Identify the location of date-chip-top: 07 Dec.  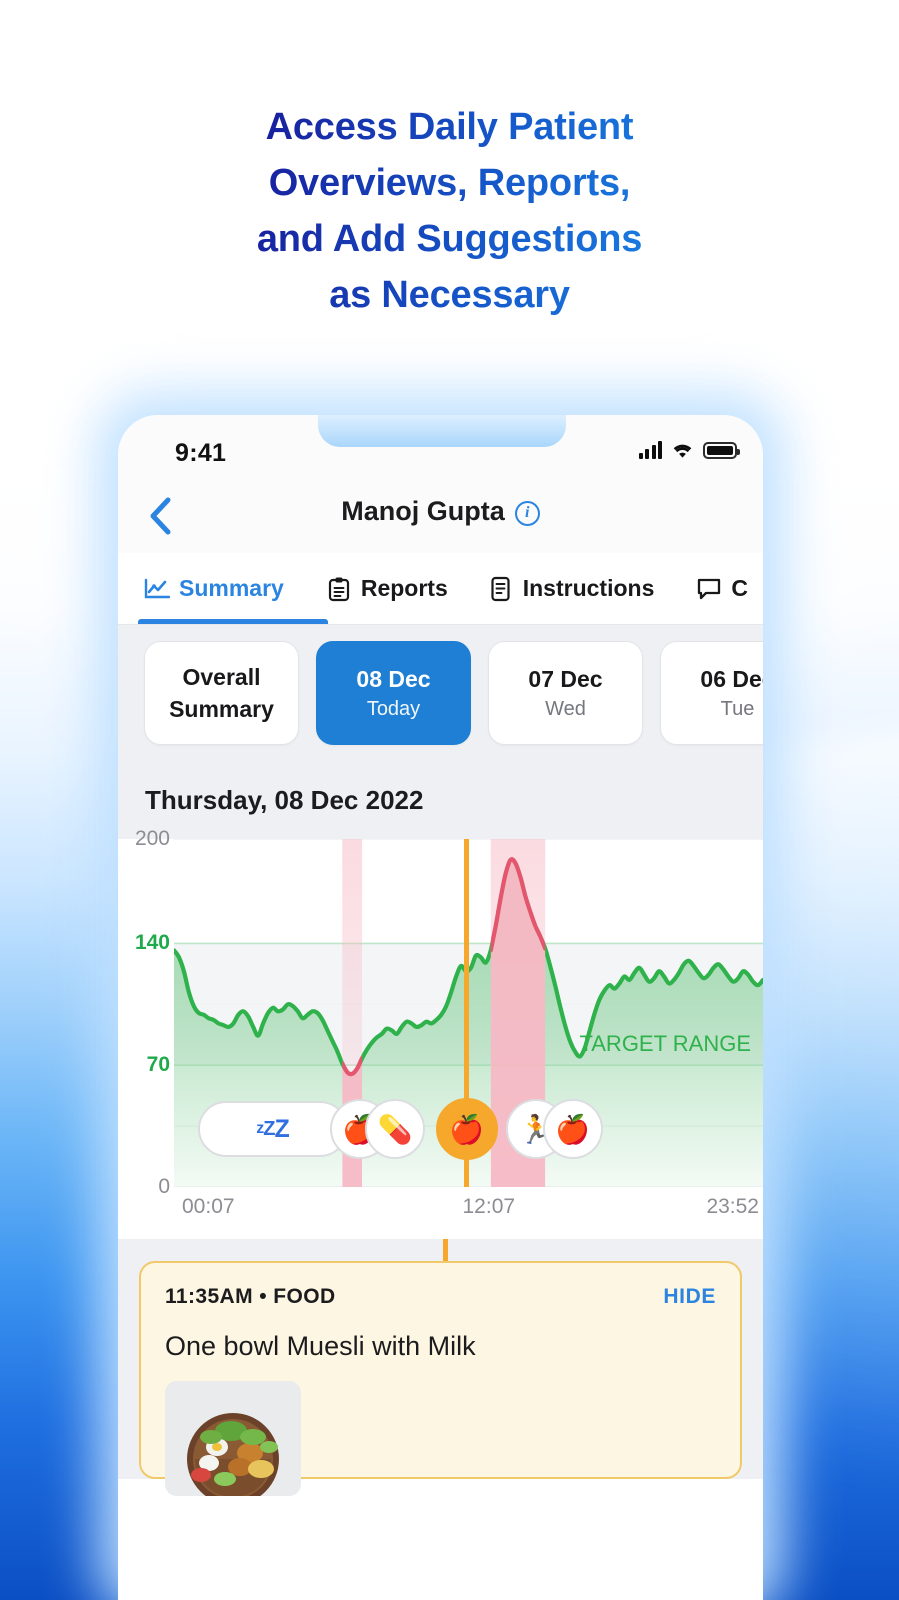
(565, 679).